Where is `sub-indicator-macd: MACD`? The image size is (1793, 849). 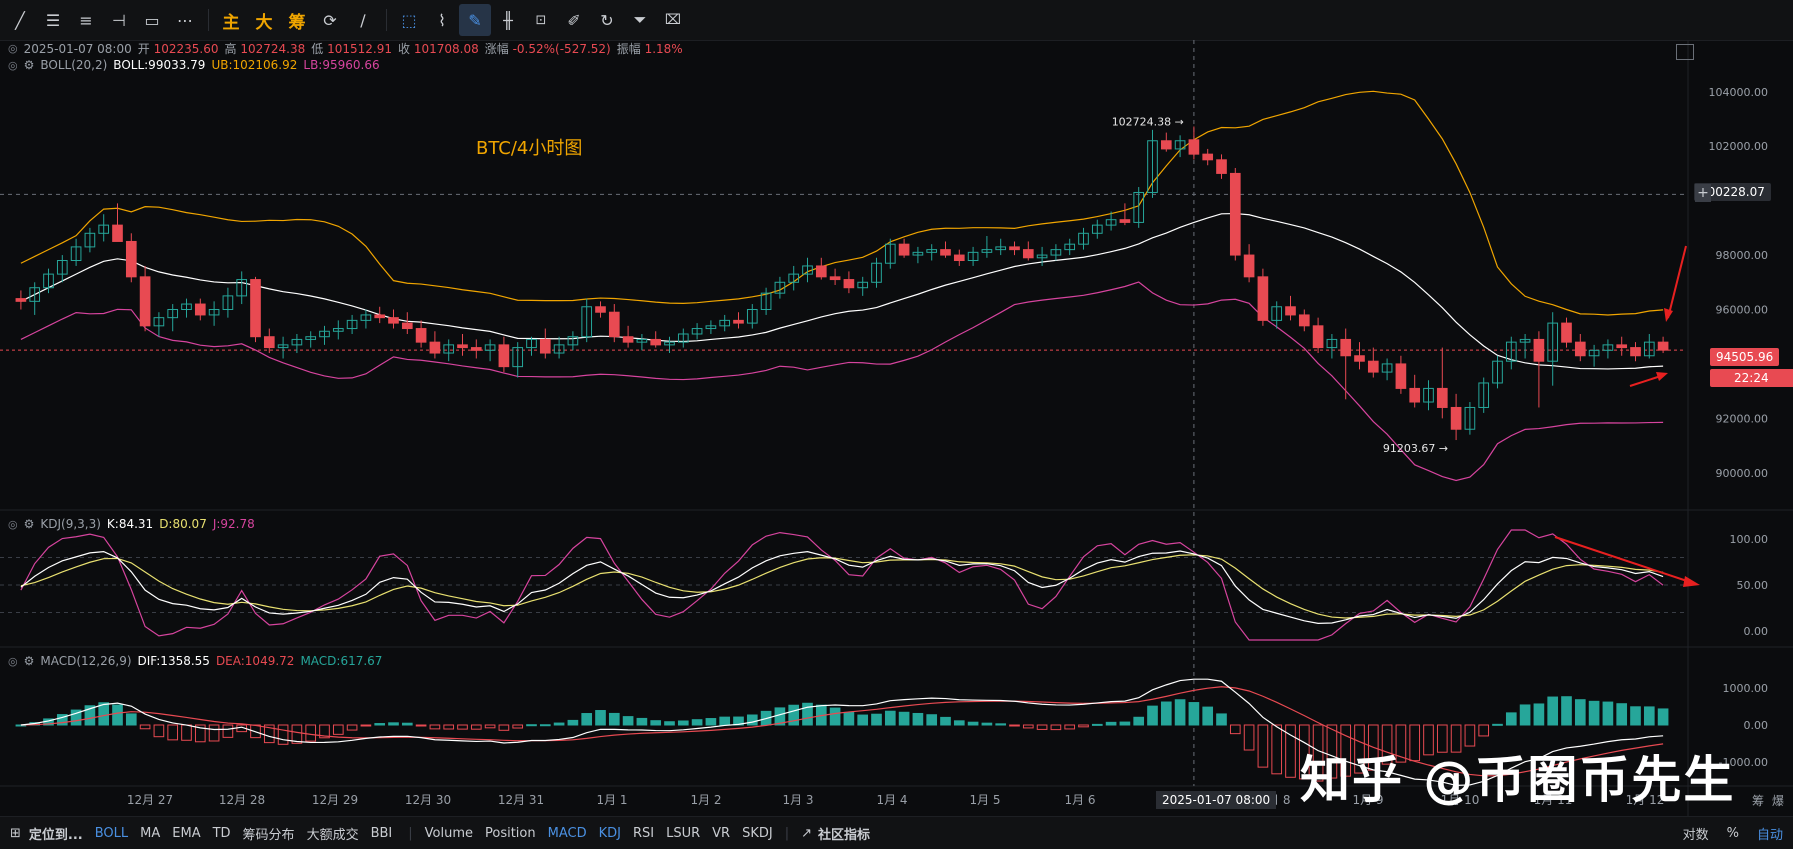 sub-indicator-macd: MACD is located at coordinates (567, 833).